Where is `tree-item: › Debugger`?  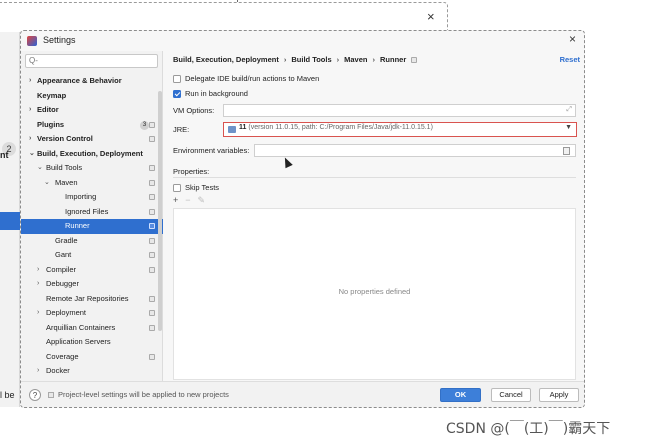 tree-item: › Debugger is located at coordinates (92, 284).